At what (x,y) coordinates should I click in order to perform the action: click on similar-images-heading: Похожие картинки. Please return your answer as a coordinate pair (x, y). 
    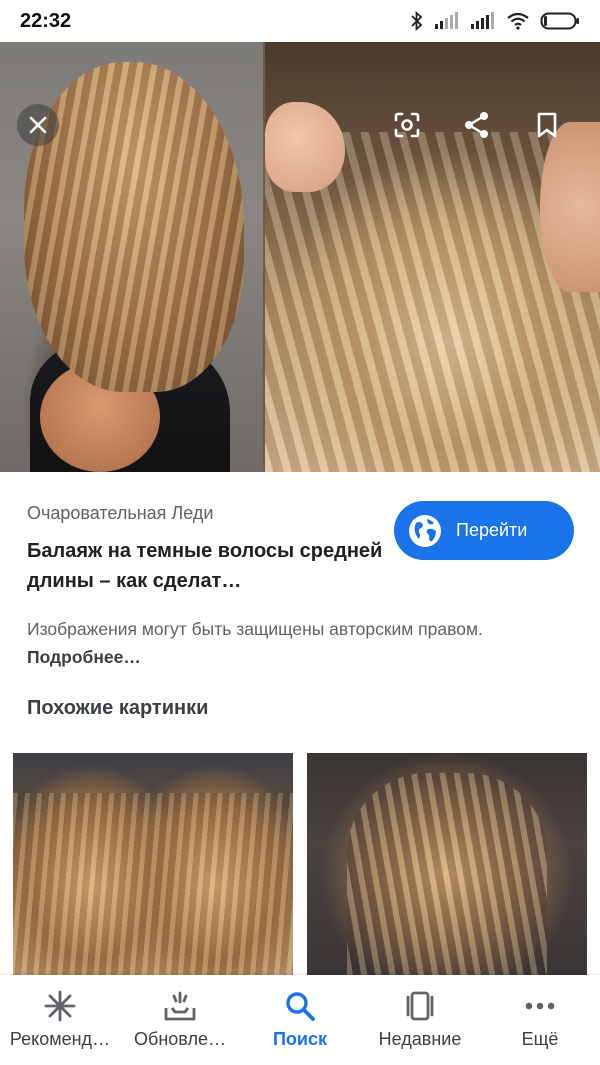
    Looking at the image, I should click on (118, 708).